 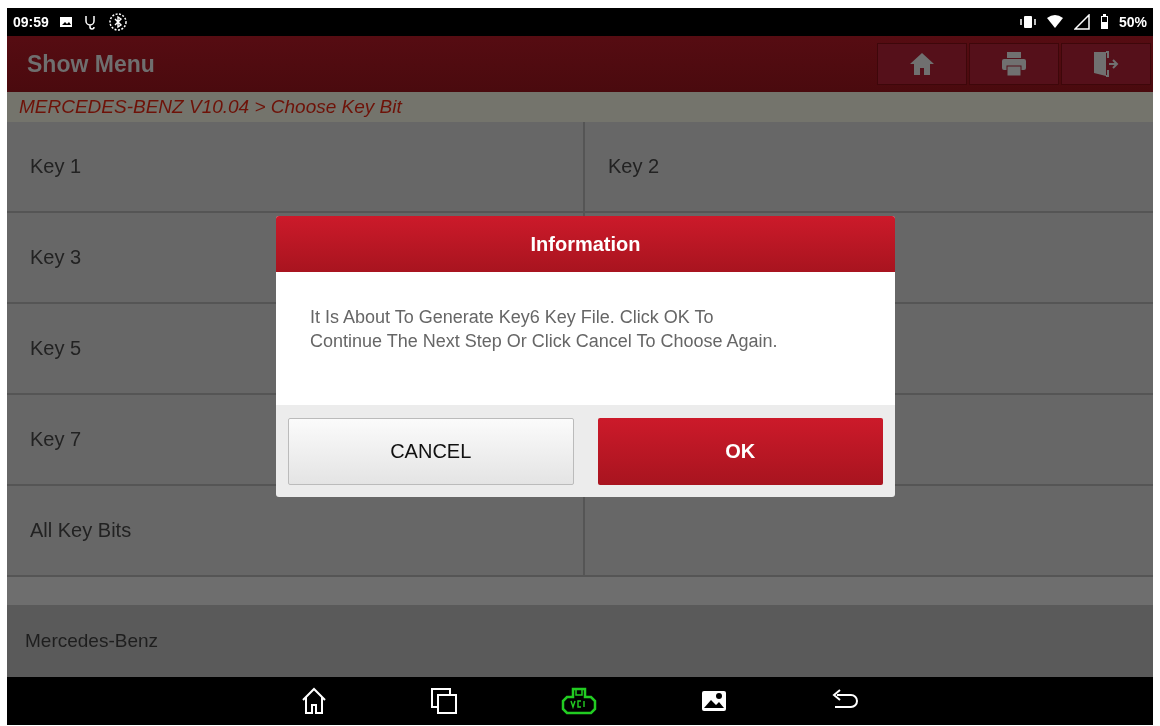 What do you see at coordinates (1081, 22) in the screenshot?
I see `signal-icon` at bounding box center [1081, 22].